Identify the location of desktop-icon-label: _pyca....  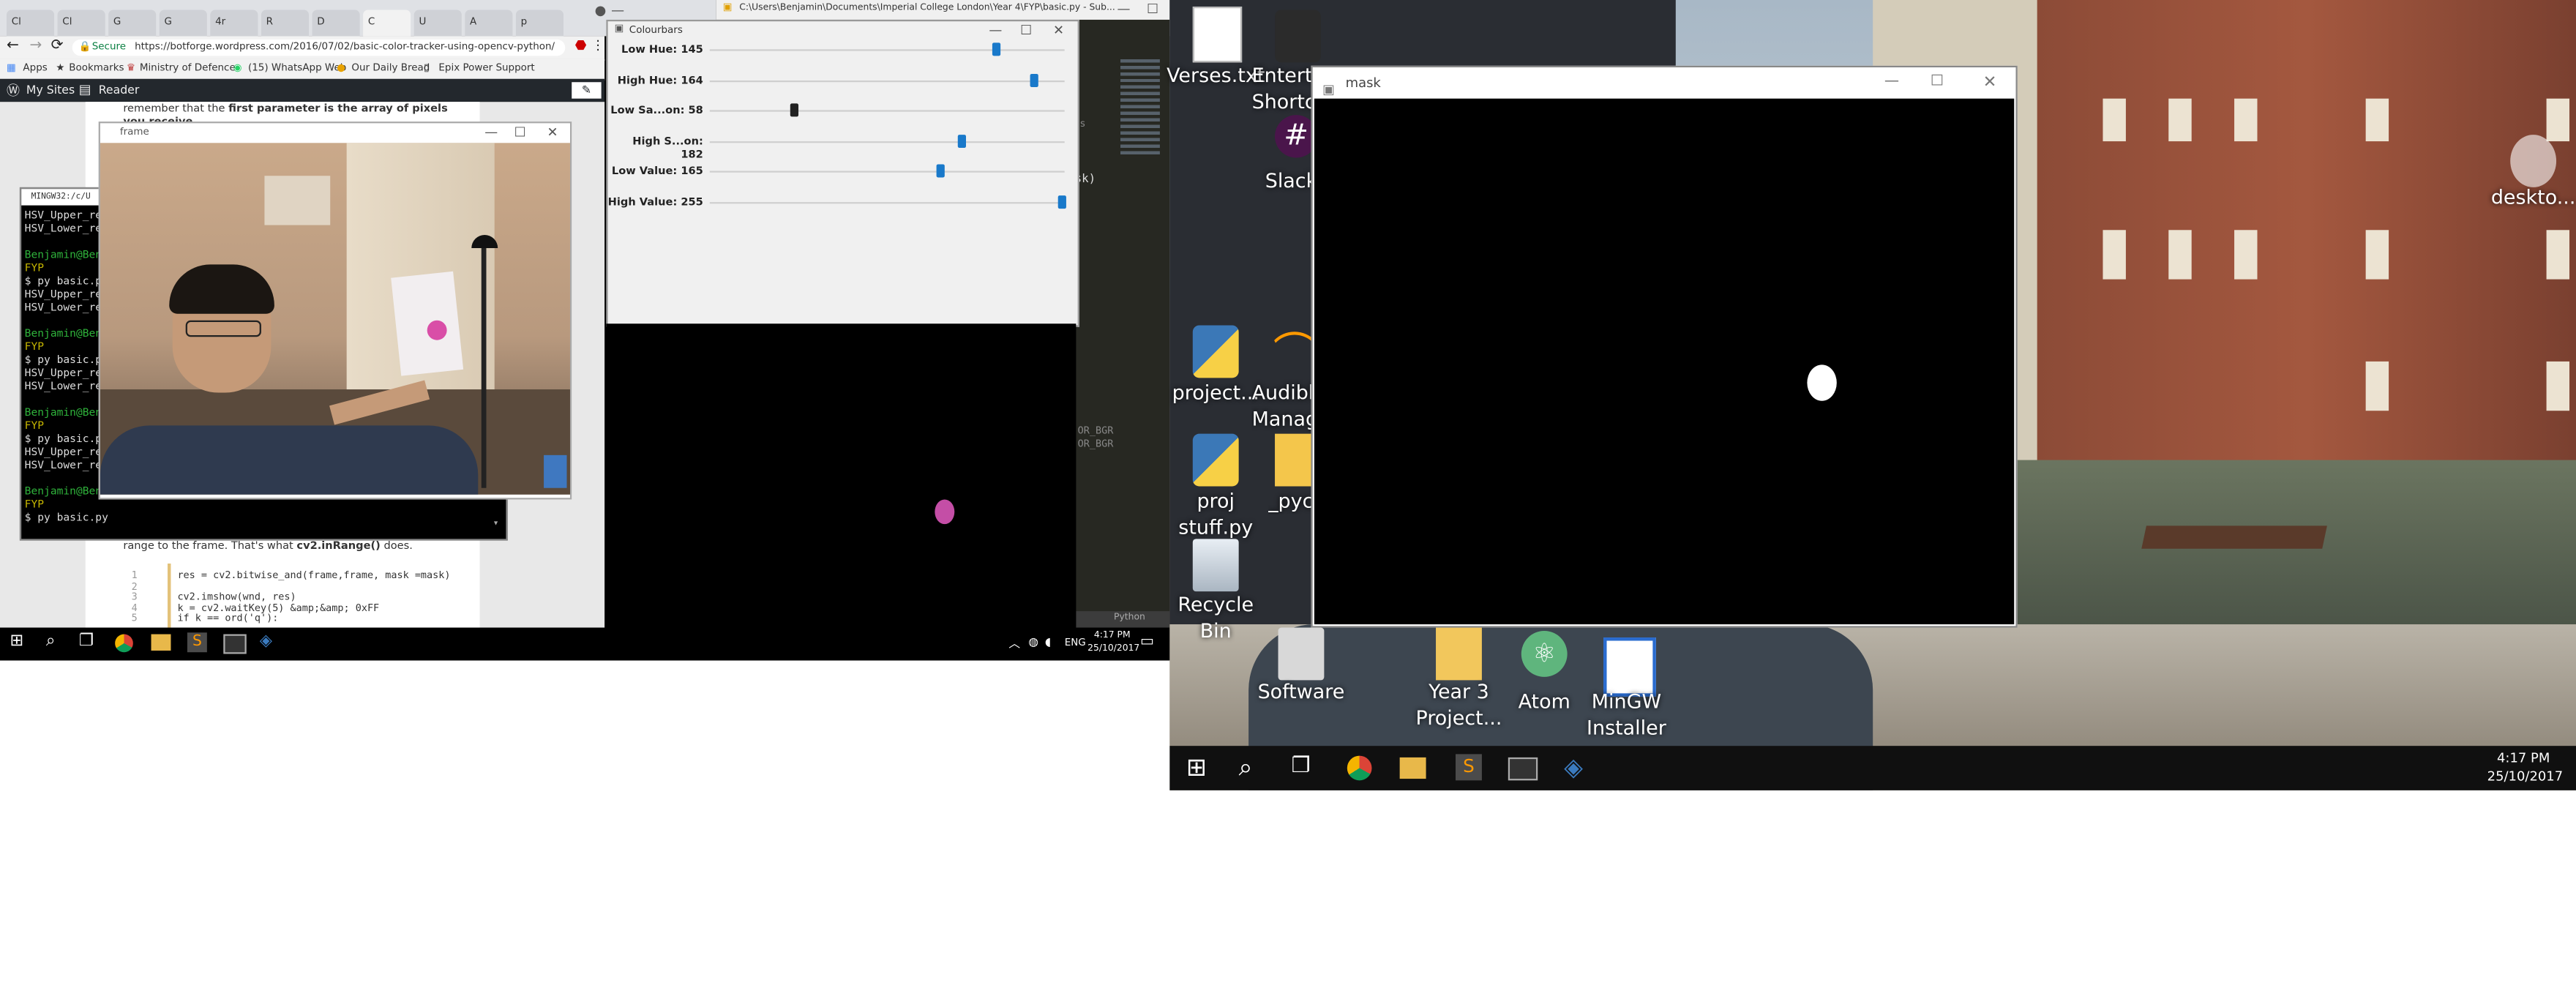
(1292, 501).